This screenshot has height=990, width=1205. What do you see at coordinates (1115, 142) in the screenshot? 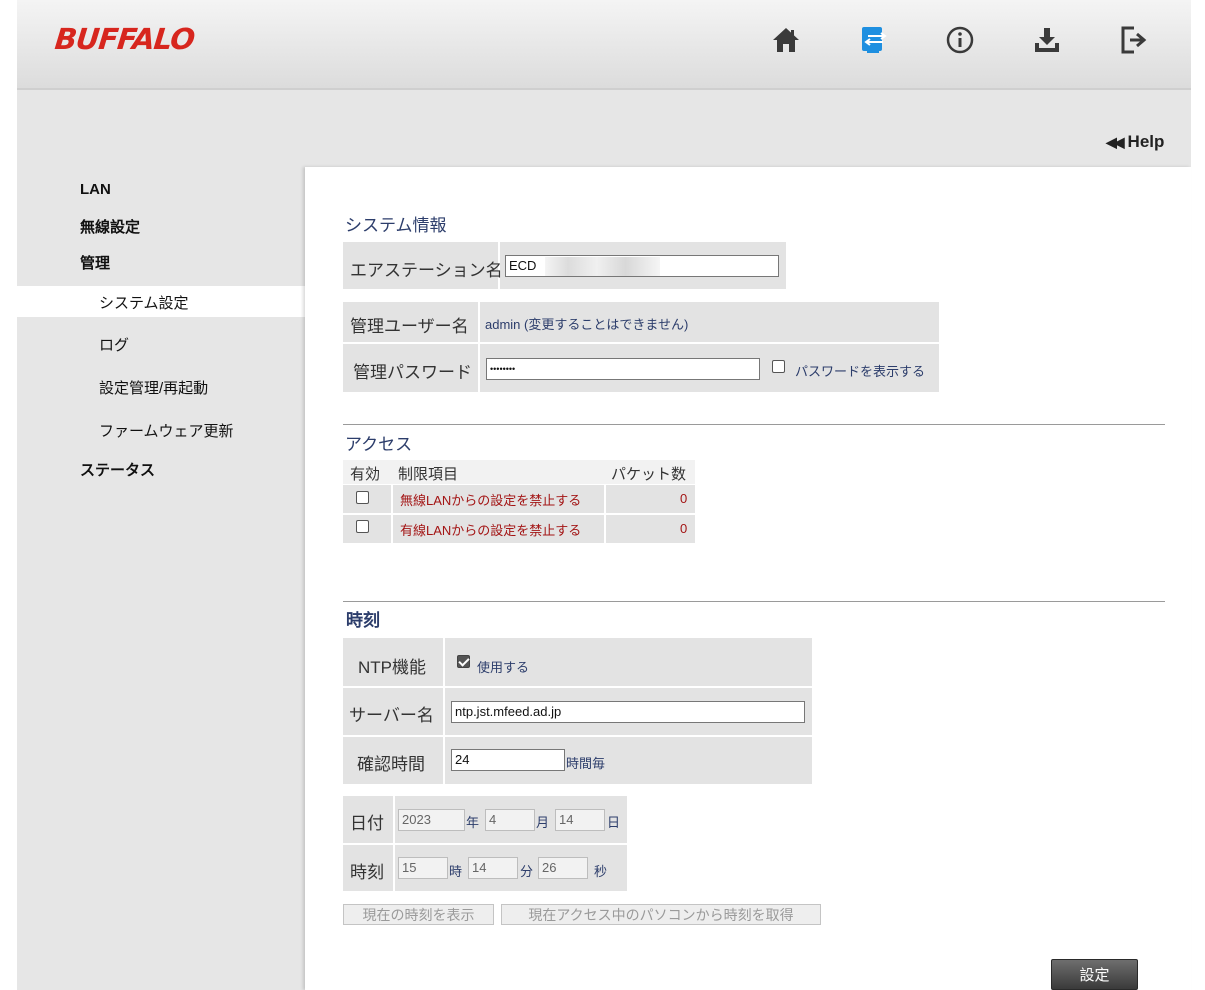
I see `collapse-arrows-icon: ◀◀` at bounding box center [1115, 142].